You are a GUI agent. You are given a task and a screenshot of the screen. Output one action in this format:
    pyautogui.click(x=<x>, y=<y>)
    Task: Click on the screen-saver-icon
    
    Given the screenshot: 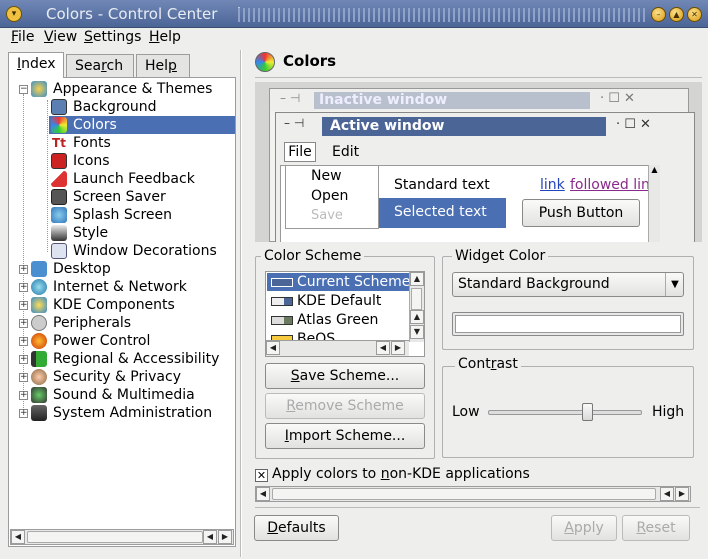 What is the action you would take?
    pyautogui.click(x=59, y=197)
    